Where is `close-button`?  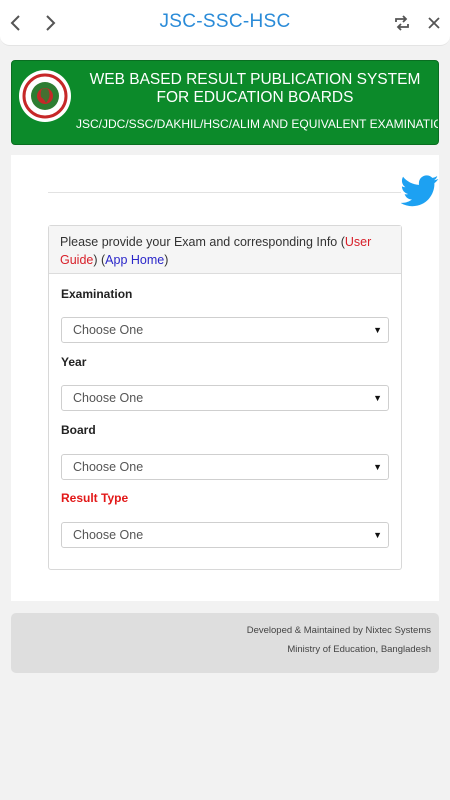
close-button is located at coordinates (434, 23).